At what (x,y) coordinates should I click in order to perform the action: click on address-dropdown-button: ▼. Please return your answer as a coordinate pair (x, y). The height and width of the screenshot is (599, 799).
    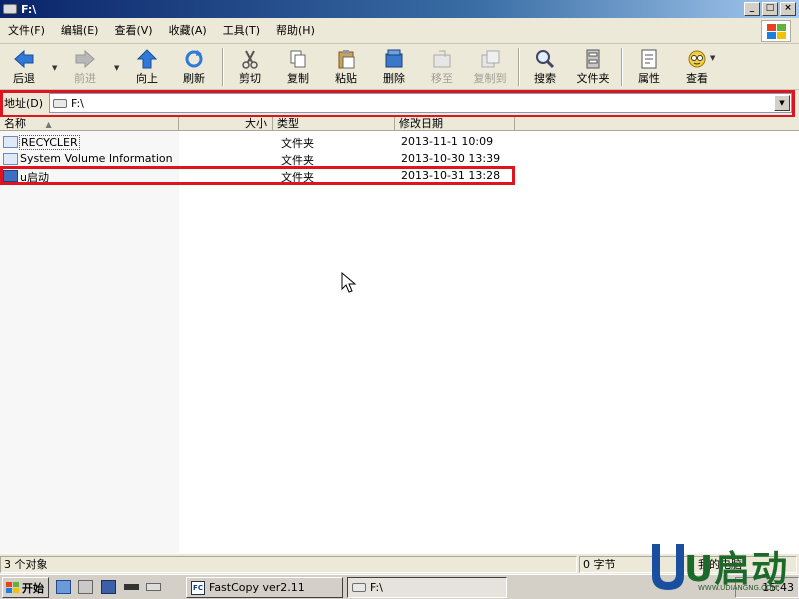
    Looking at the image, I should click on (782, 103).